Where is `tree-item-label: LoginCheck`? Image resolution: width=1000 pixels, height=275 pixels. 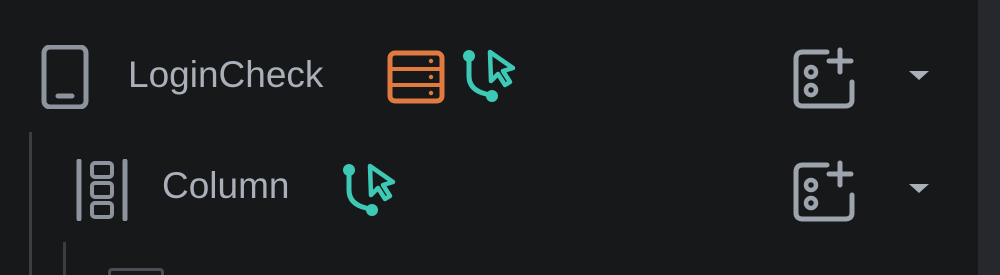 tree-item-label: LoginCheck is located at coordinates (226, 74).